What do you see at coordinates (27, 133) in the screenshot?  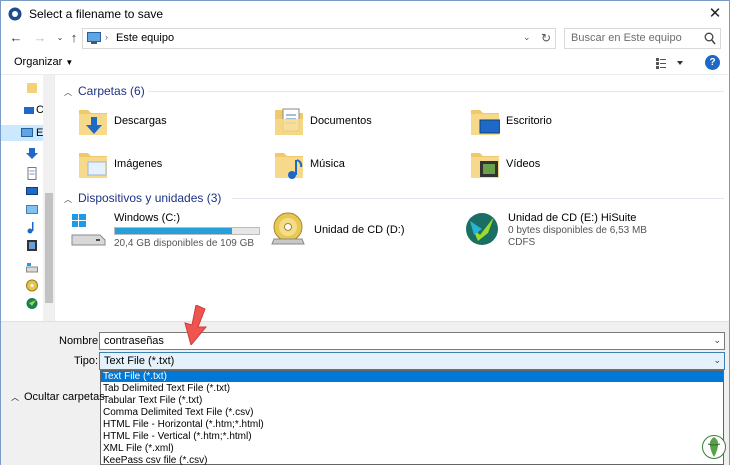 I see `sidebar-computer-icon` at bounding box center [27, 133].